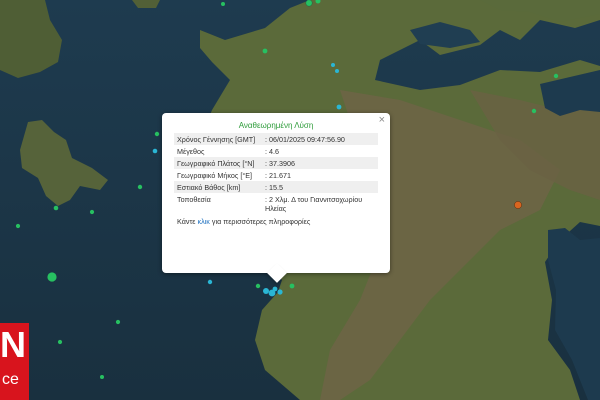 This screenshot has height=400, width=600. What do you see at coordinates (260, 221) in the screenshot?
I see `more-suffix: για περισσότερες πληροφορίες` at bounding box center [260, 221].